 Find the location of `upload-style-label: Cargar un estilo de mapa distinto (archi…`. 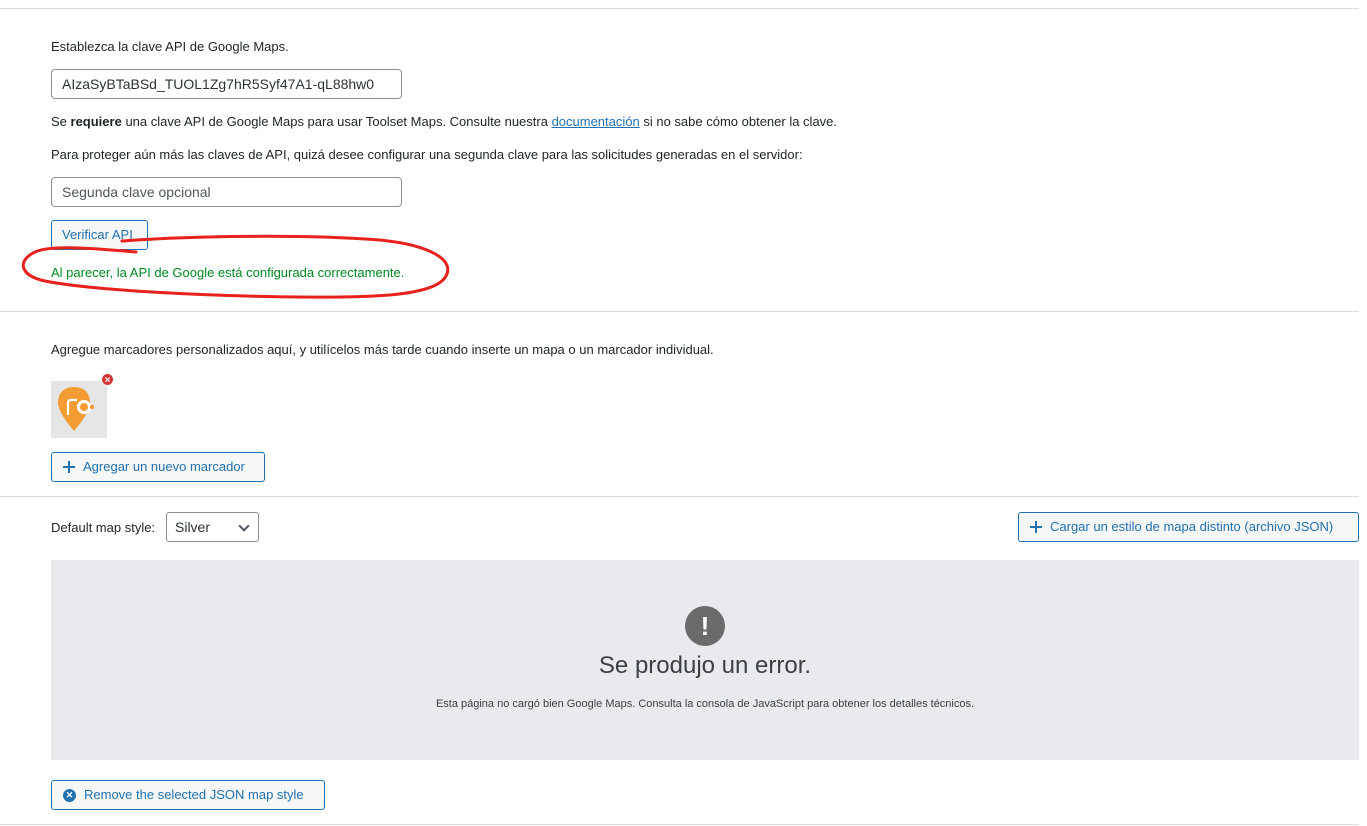

upload-style-label: Cargar un estilo de mapa distinto (archi… is located at coordinates (1192, 526).